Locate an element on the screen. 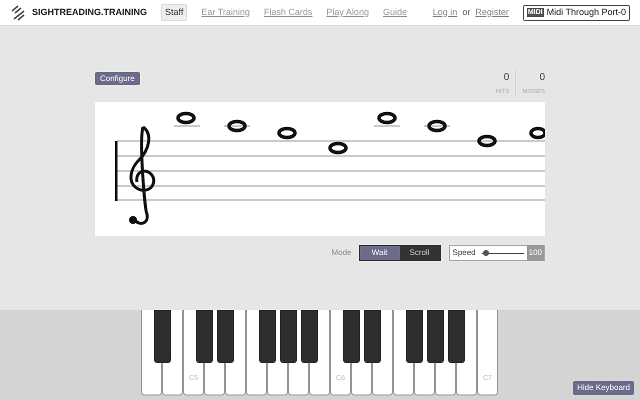 The image size is (640, 400). configure-button: Configure is located at coordinates (117, 78).